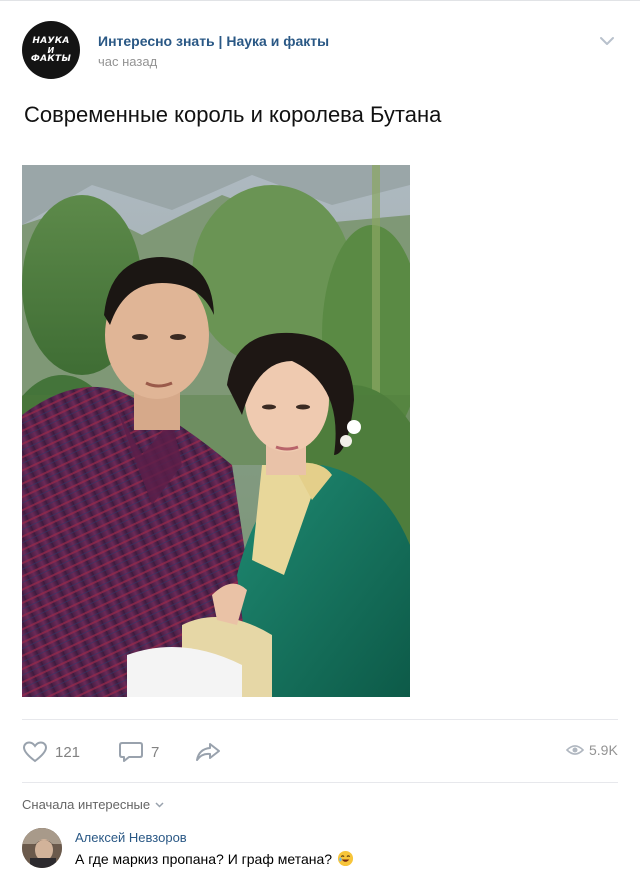 Image resolution: width=640 pixels, height=876 pixels. I want to click on eye-icon, so click(575, 750).